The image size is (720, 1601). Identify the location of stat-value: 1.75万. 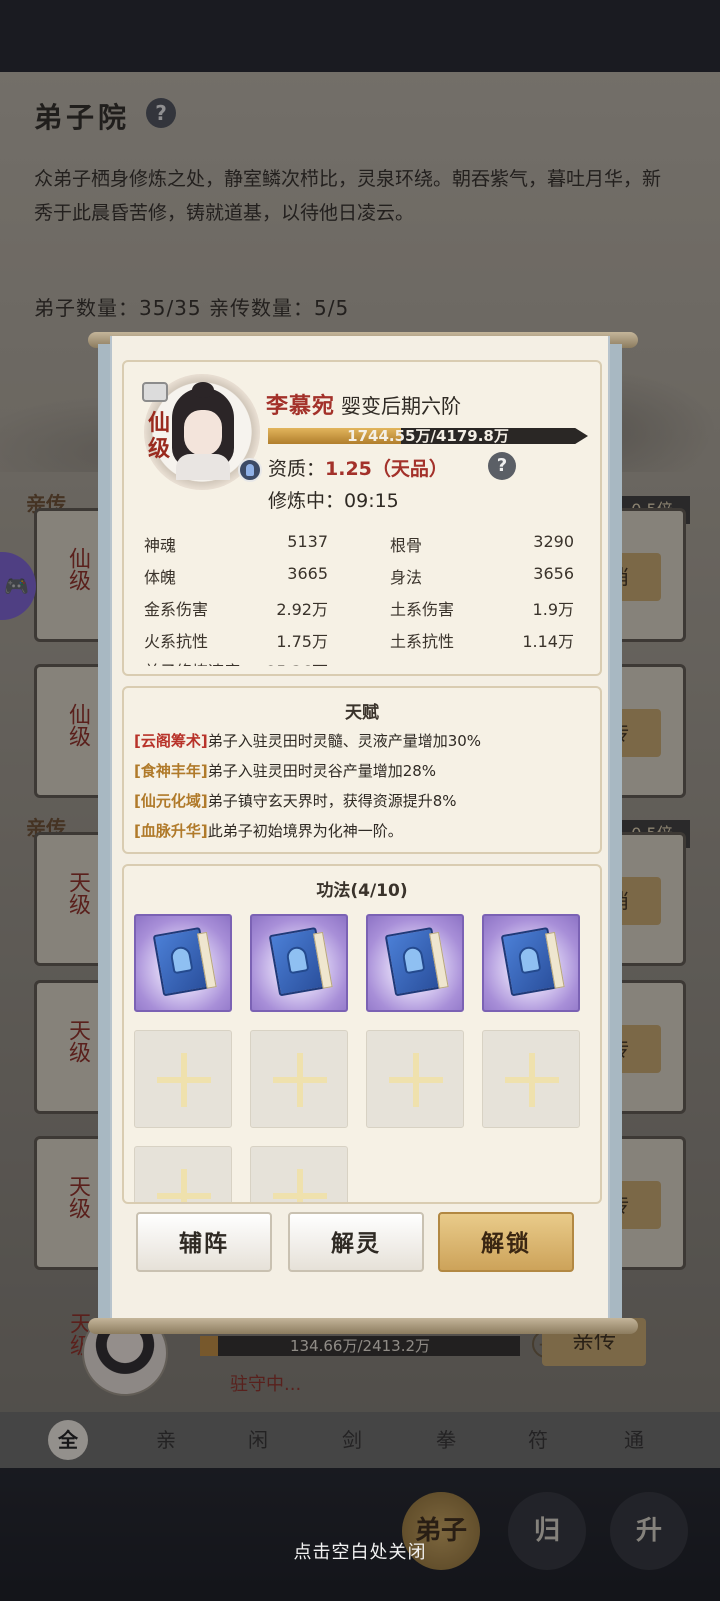
(302, 641).